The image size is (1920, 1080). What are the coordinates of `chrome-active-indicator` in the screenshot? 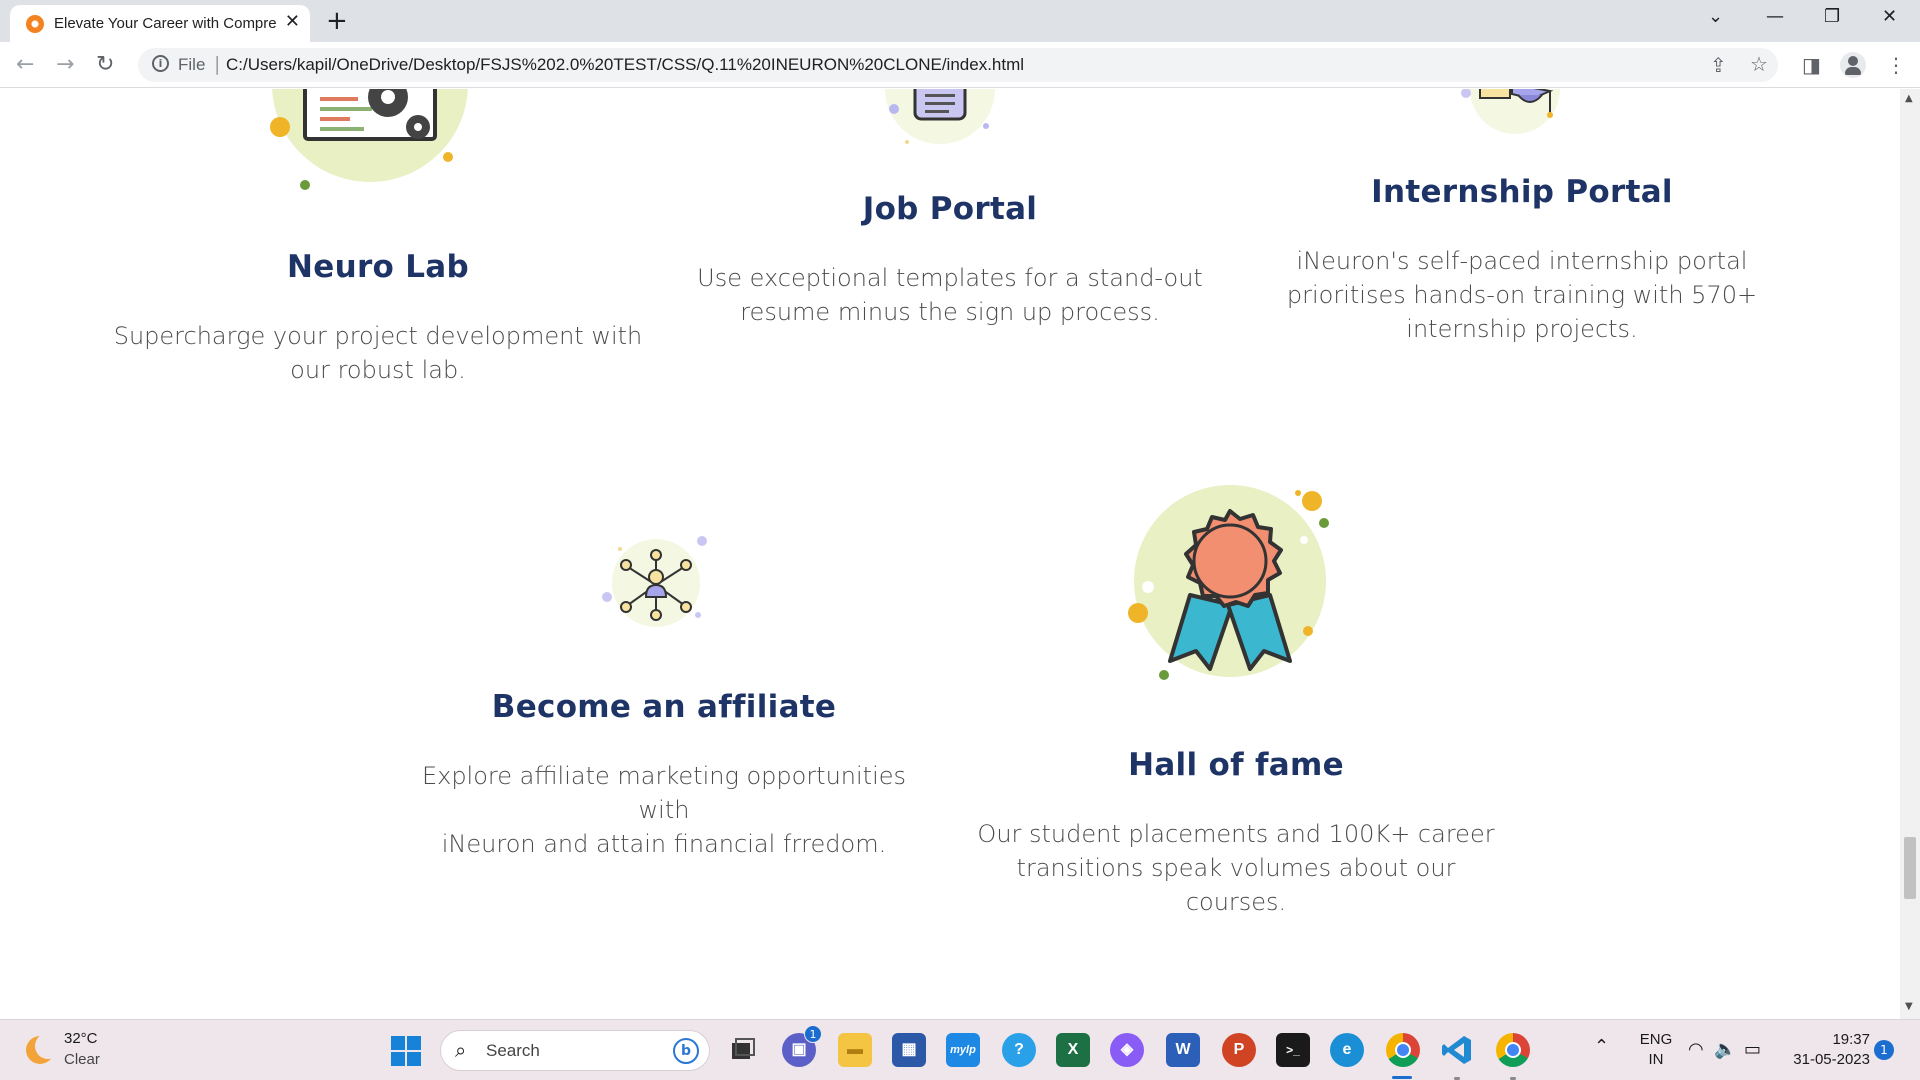 It's located at (1402, 1077).